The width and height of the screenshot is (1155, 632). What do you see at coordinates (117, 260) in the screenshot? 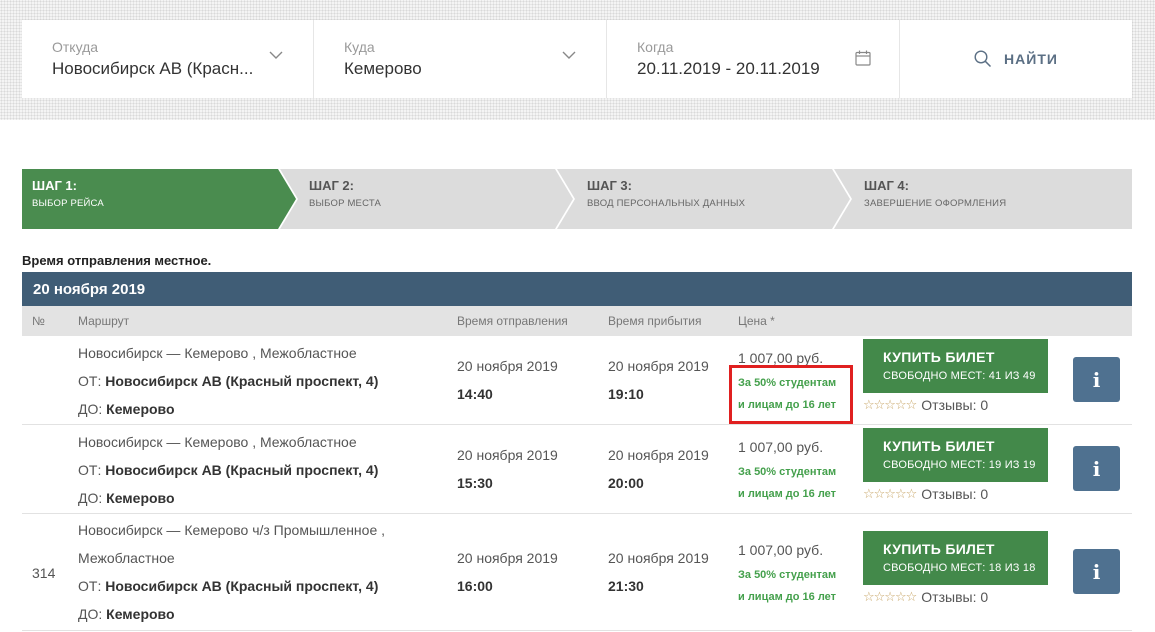
I see `local-time-note: Время отправления местное.` at bounding box center [117, 260].